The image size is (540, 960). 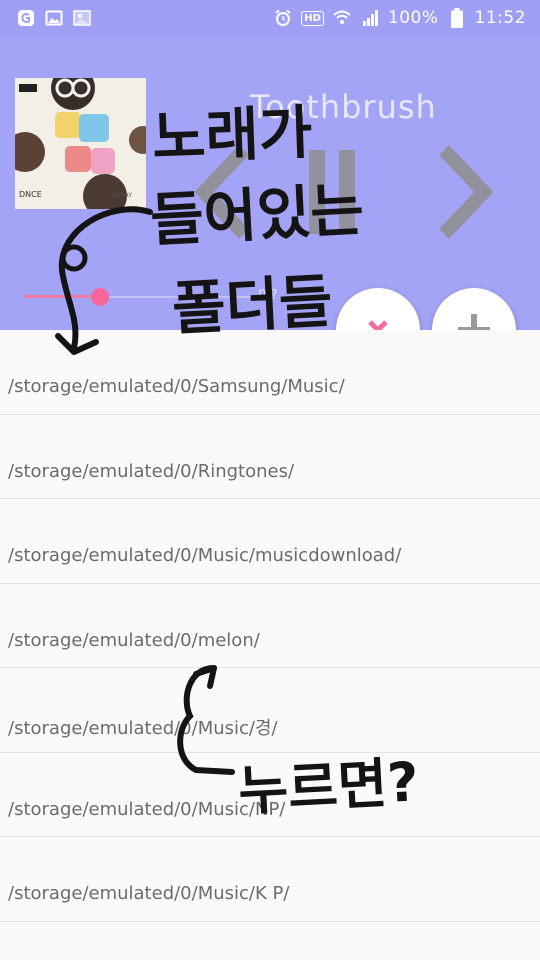 I want to click on wifi-icon, so click(x=342, y=18).